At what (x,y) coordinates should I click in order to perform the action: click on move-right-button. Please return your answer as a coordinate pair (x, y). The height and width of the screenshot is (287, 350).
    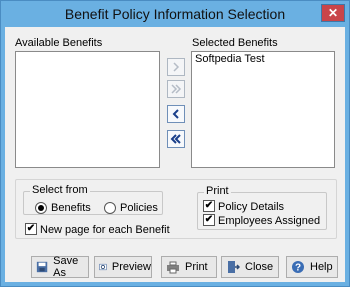
    Looking at the image, I should click on (176, 67).